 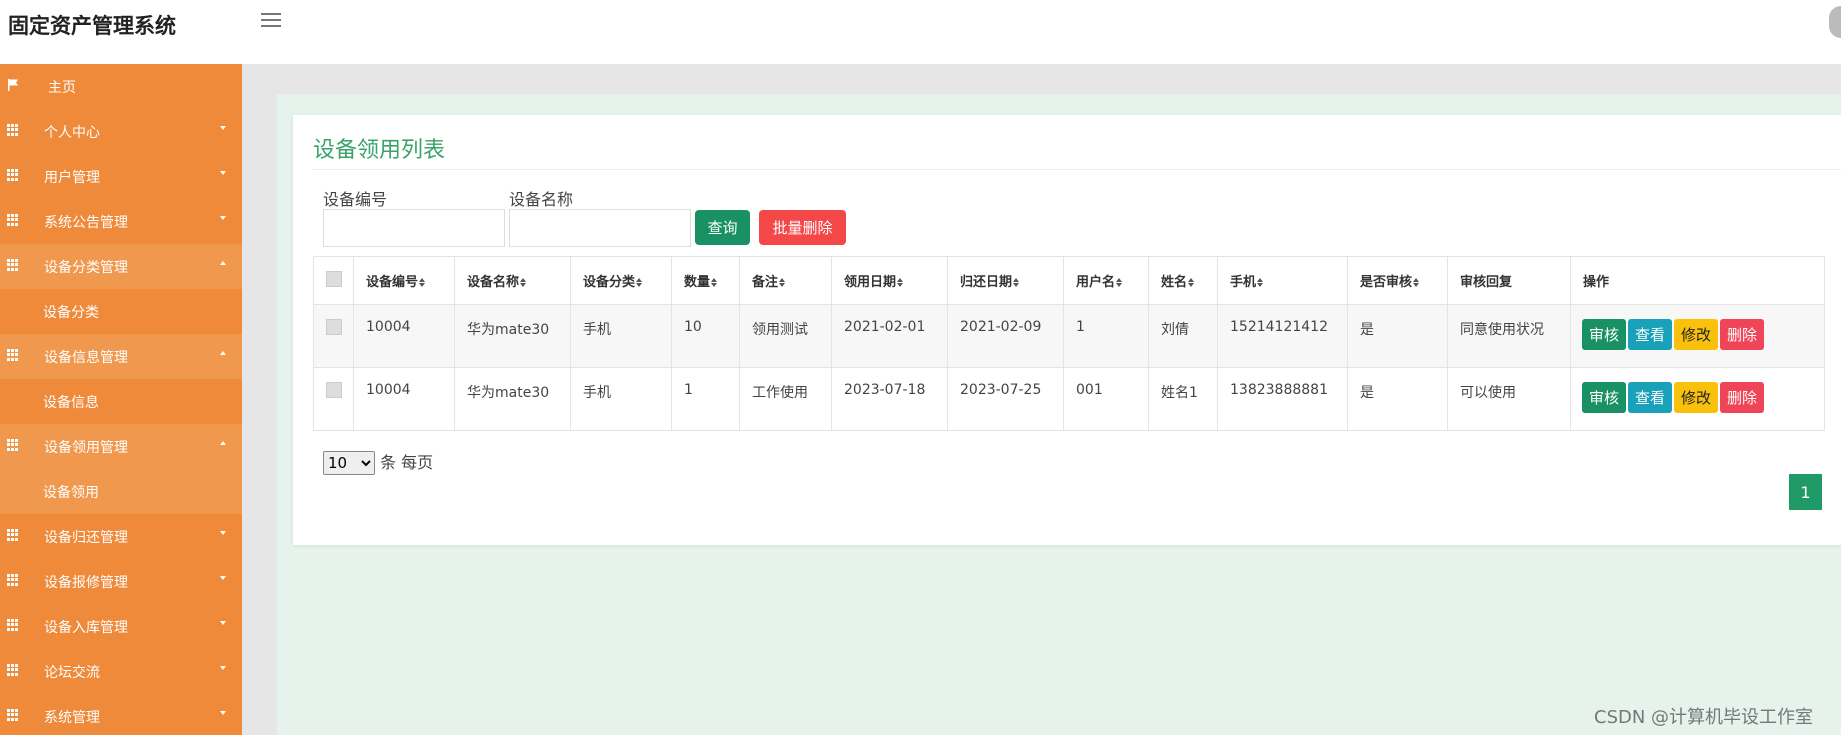 I want to click on sidebar-subitem-label: 设备分类, so click(x=71, y=313).